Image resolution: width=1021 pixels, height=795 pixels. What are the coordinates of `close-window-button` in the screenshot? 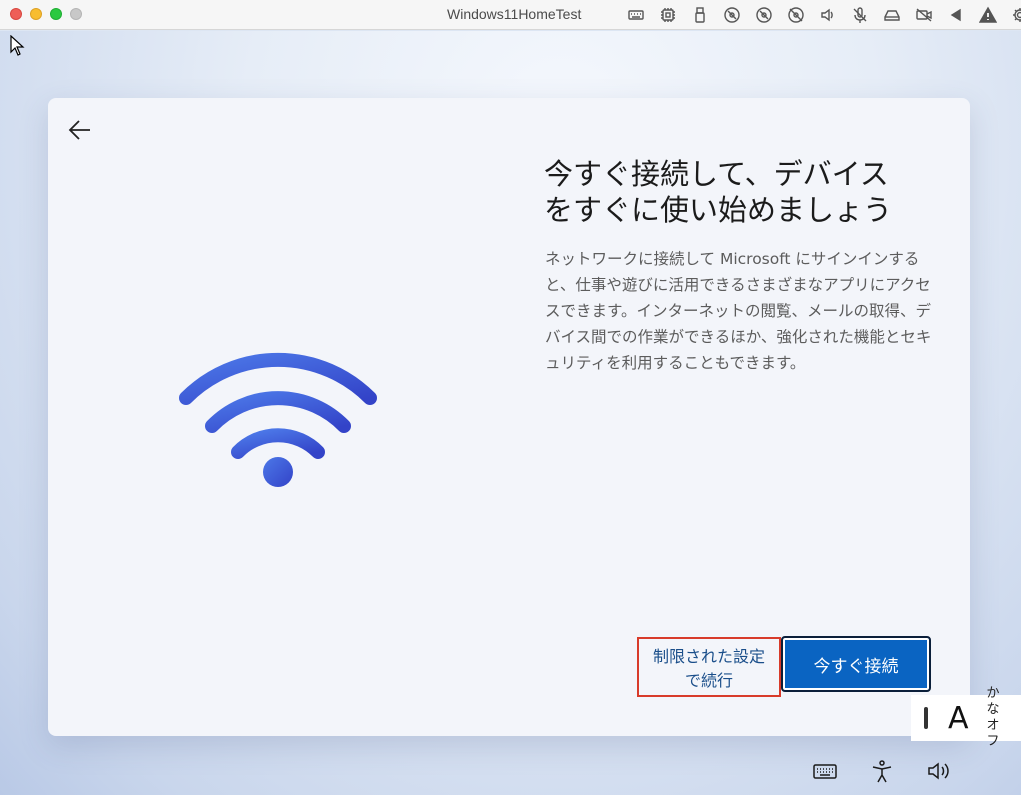 It's located at (16, 14).